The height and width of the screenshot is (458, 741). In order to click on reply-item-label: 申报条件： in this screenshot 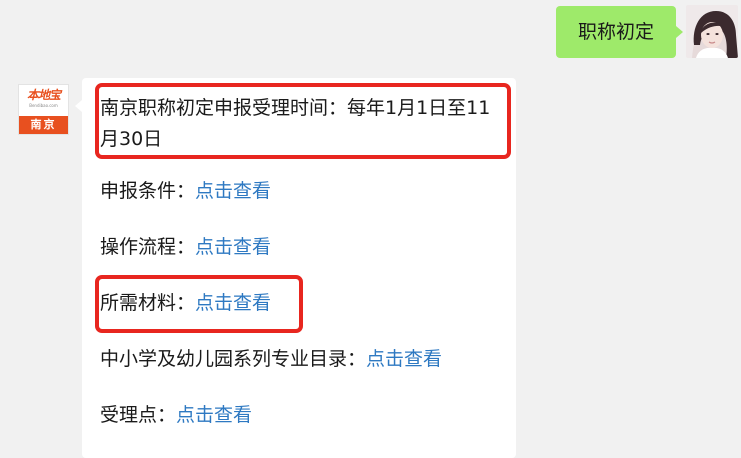, I will do `click(148, 191)`.